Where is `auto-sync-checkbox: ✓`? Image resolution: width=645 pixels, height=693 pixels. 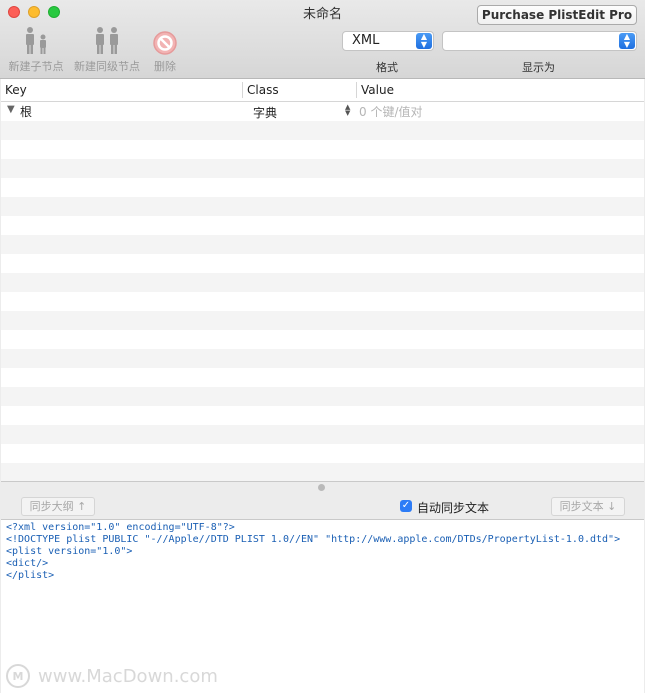 auto-sync-checkbox: ✓ is located at coordinates (406, 506).